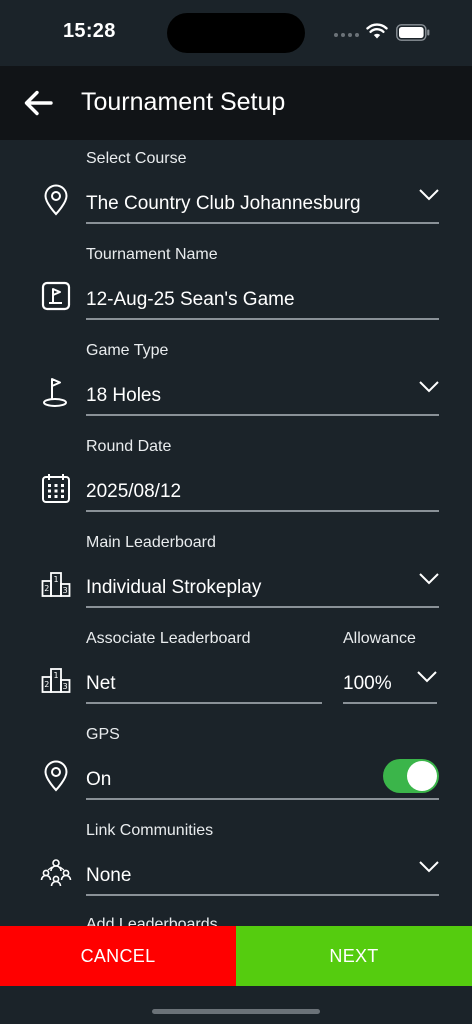 This screenshot has height=1024, width=472. What do you see at coordinates (99, 779) in the screenshot?
I see `gps-value: On` at bounding box center [99, 779].